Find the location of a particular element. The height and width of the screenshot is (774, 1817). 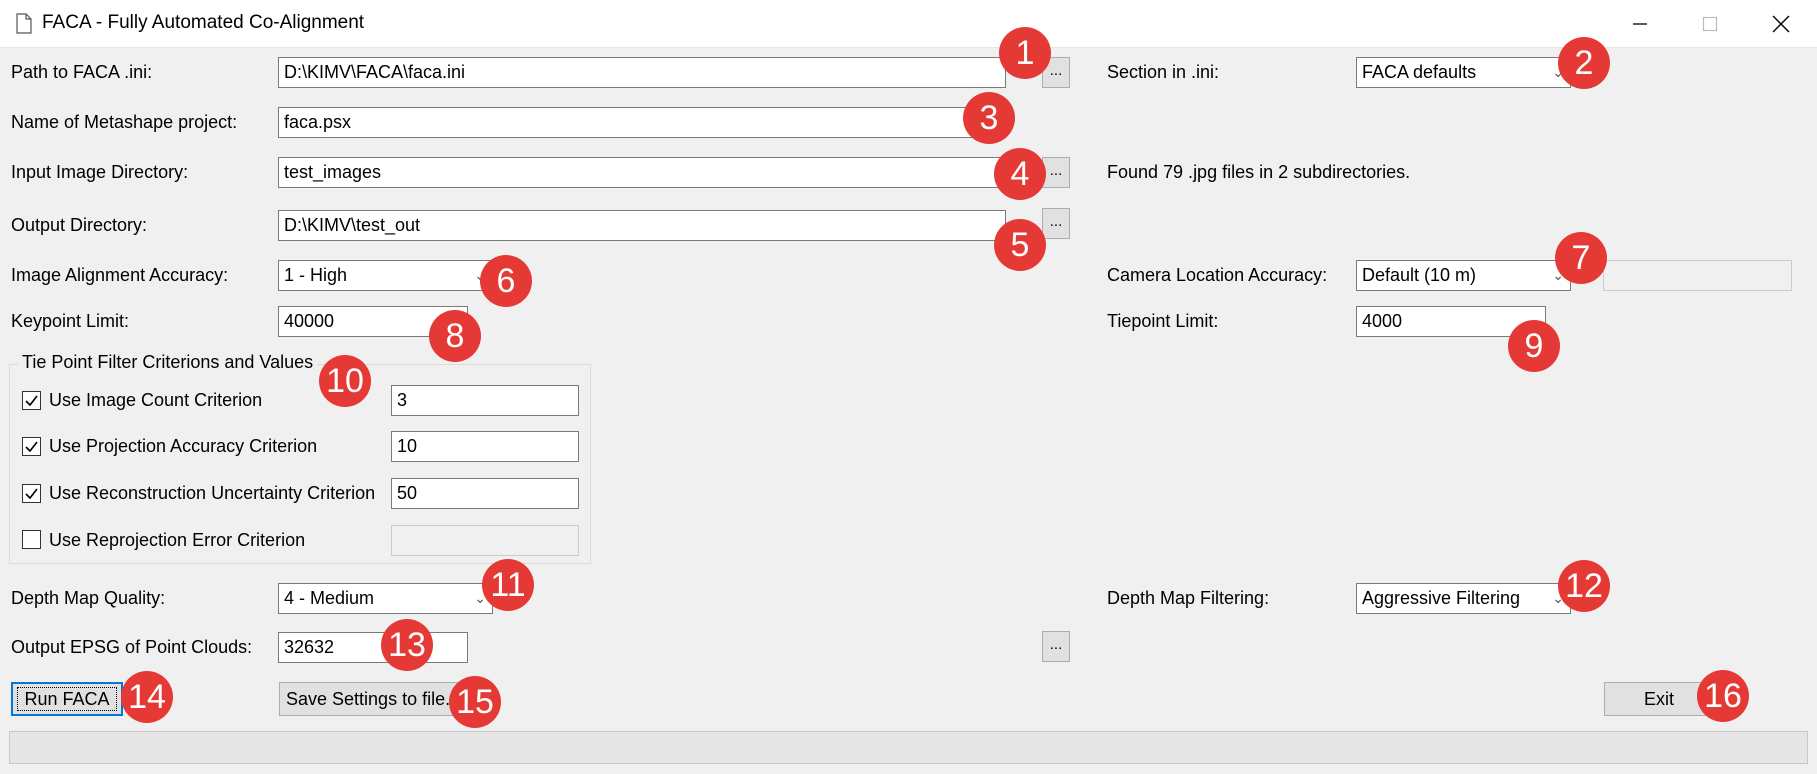

ini-path-input: D:\KIMV\FACA\faca.ini is located at coordinates (642, 72).